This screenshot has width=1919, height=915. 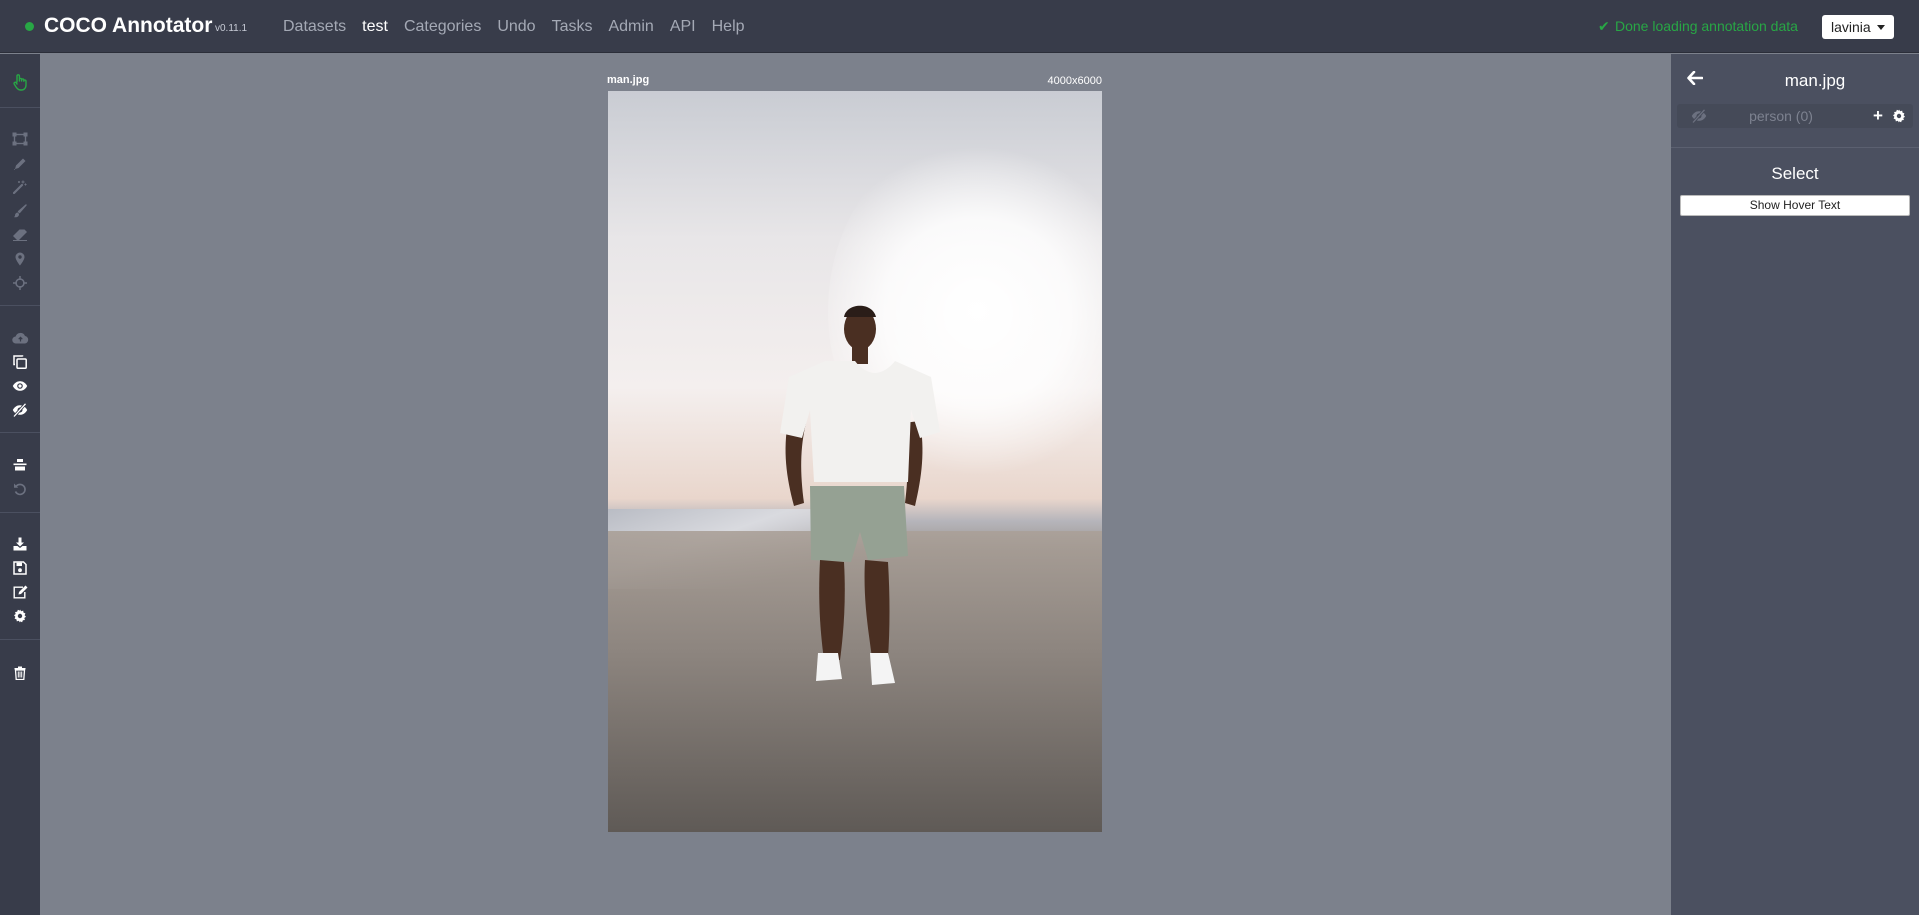 I want to click on bbox-tool, so click(x=20, y=139).